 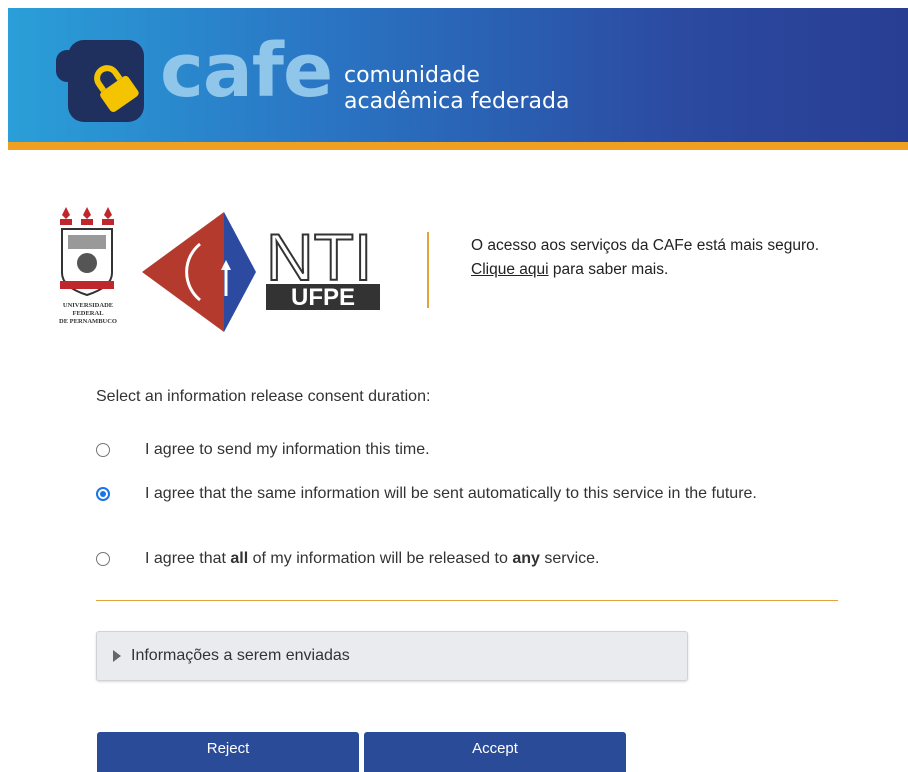 What do you see at coordinates (569, 558) in the screenshot?
I see `option-text: service.` at bounding box center [569, 558].